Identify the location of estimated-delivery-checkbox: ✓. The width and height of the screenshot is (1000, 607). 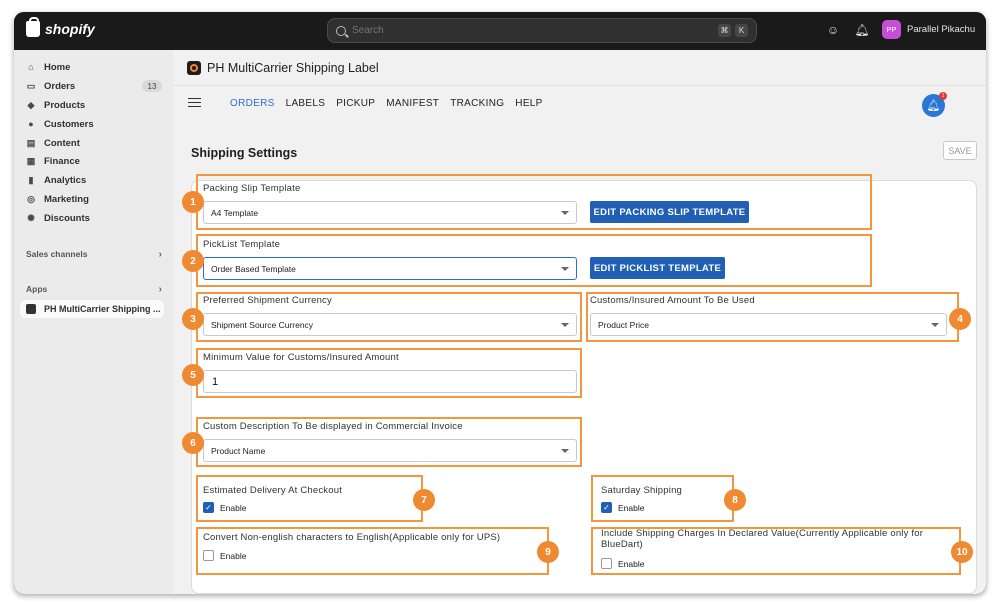
(208, 507).